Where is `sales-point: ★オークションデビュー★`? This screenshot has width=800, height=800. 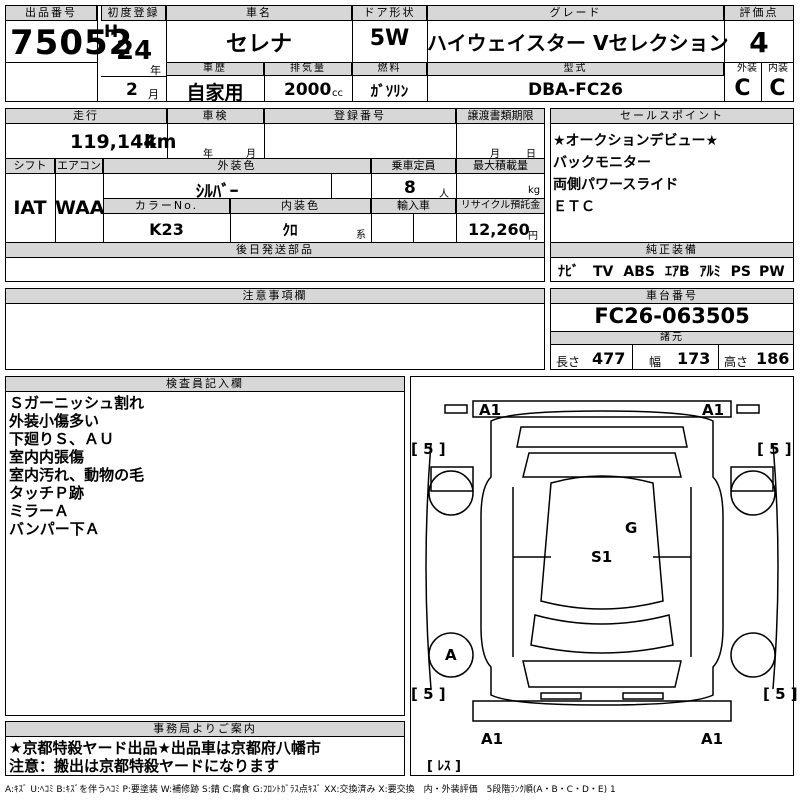 sales-point: ★オークションデビュー★ is located at coordinates (636, 141).